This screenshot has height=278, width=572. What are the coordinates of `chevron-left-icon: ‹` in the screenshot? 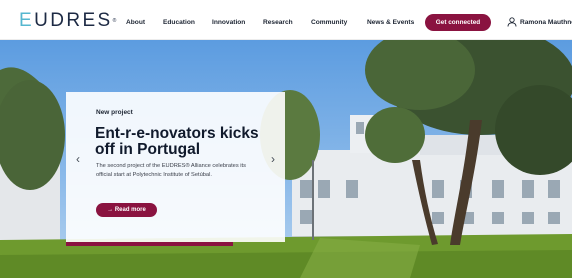 It's located at (78, 159).